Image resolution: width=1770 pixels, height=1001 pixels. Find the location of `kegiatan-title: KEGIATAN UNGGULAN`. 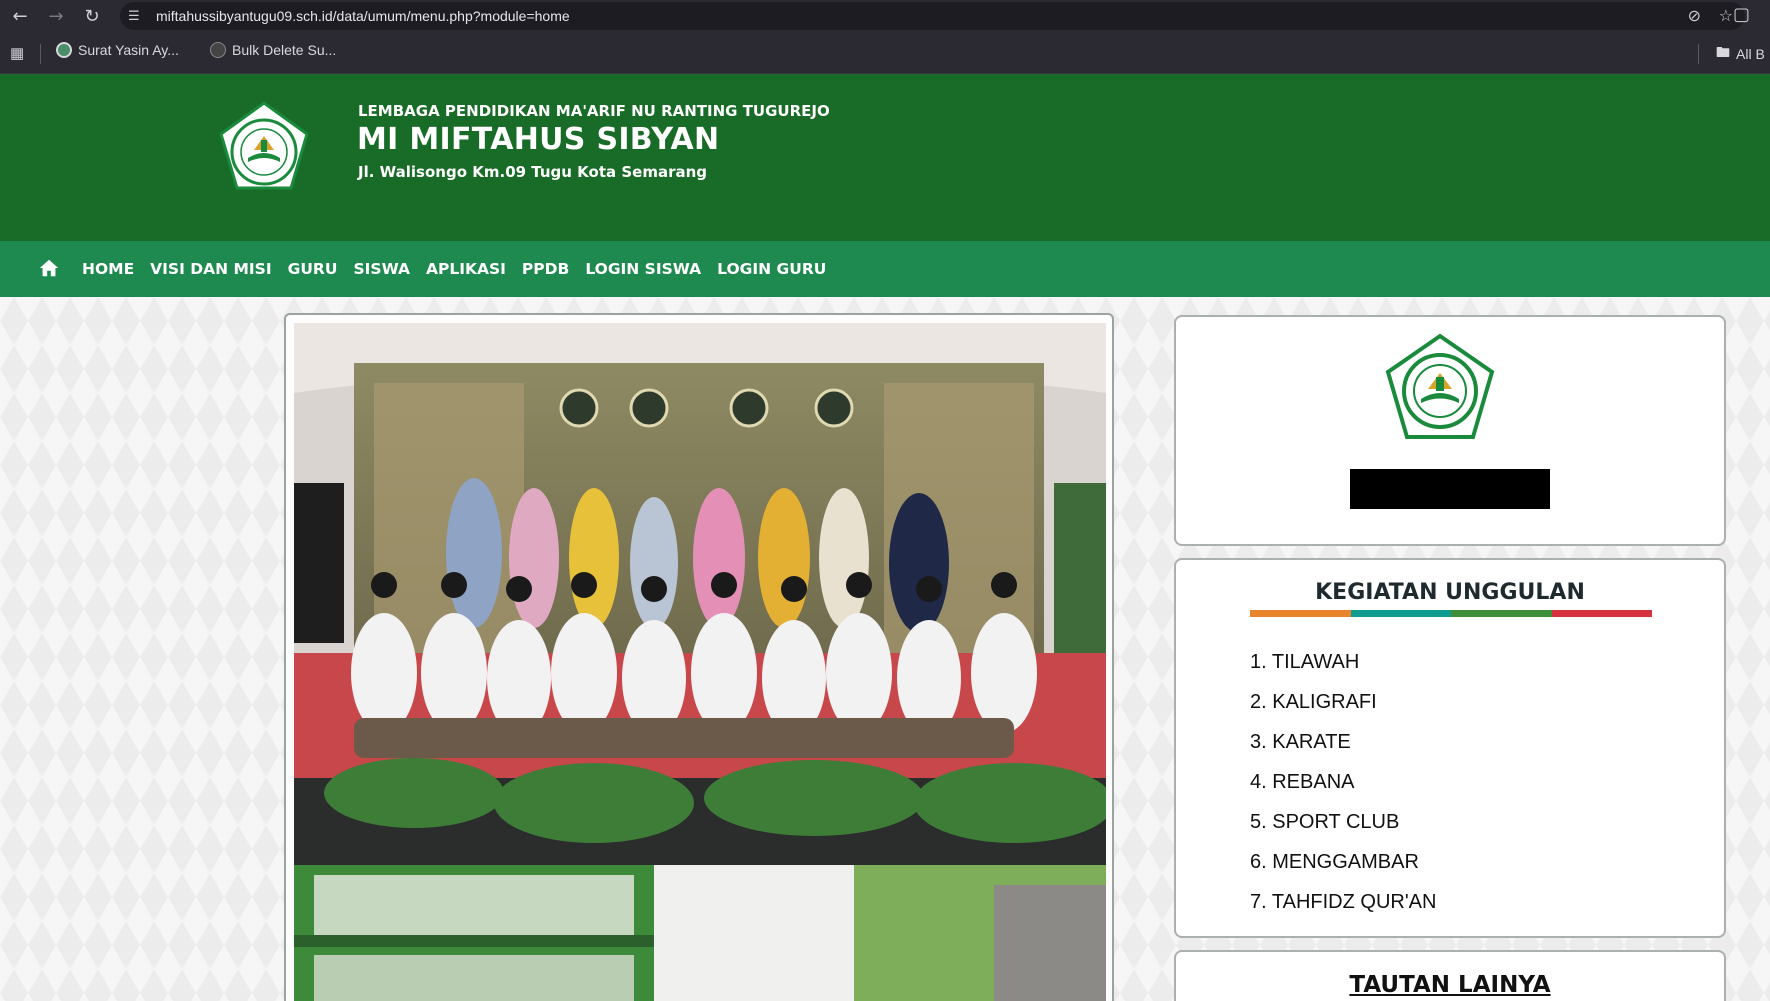

kegiatan-title: KEGIATAN UNGGULAN is located at coordinates (1450, 592).